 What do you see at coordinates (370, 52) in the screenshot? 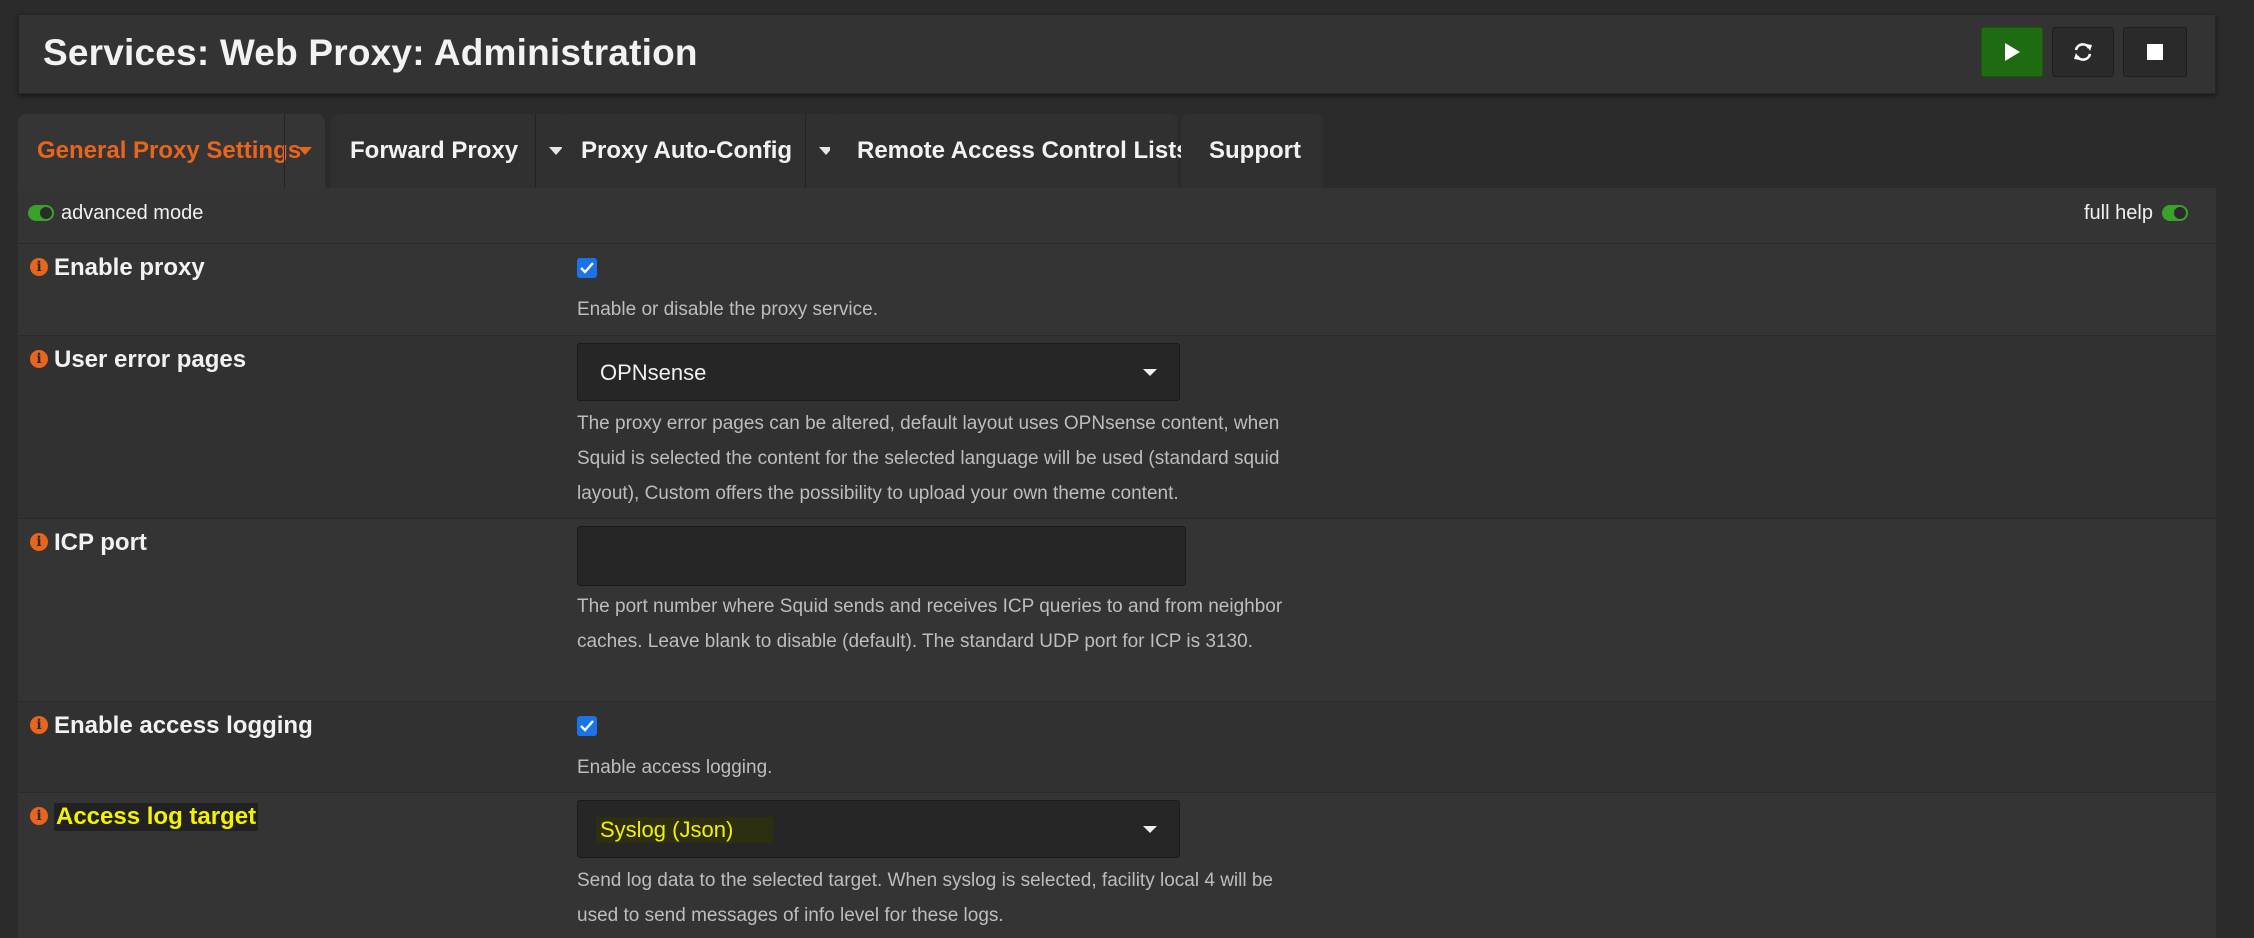
I see `page-title: Services: Web Proxy: Administration` at bounding box center [370, 52].